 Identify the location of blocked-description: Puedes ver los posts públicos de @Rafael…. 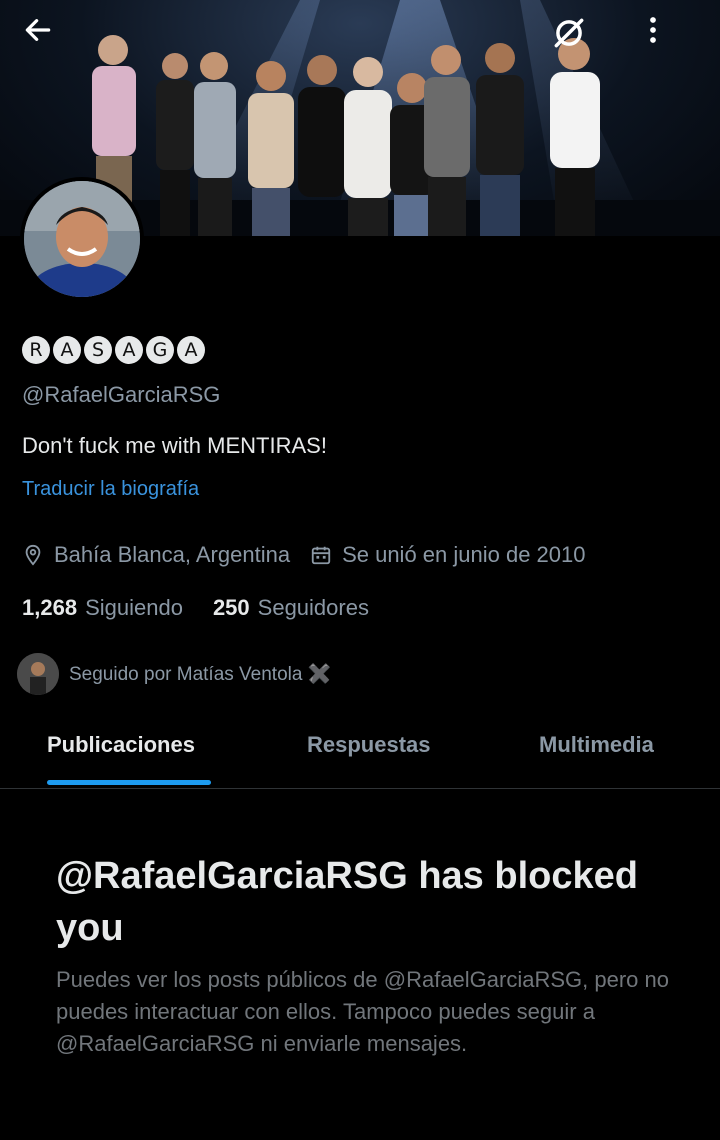
(362, 1011).